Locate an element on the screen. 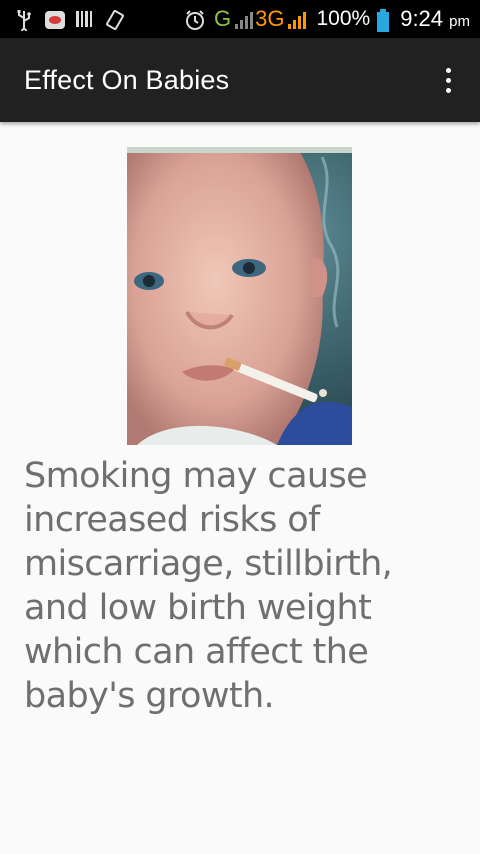  more-vert-icon is located at coordinates (448, 80).